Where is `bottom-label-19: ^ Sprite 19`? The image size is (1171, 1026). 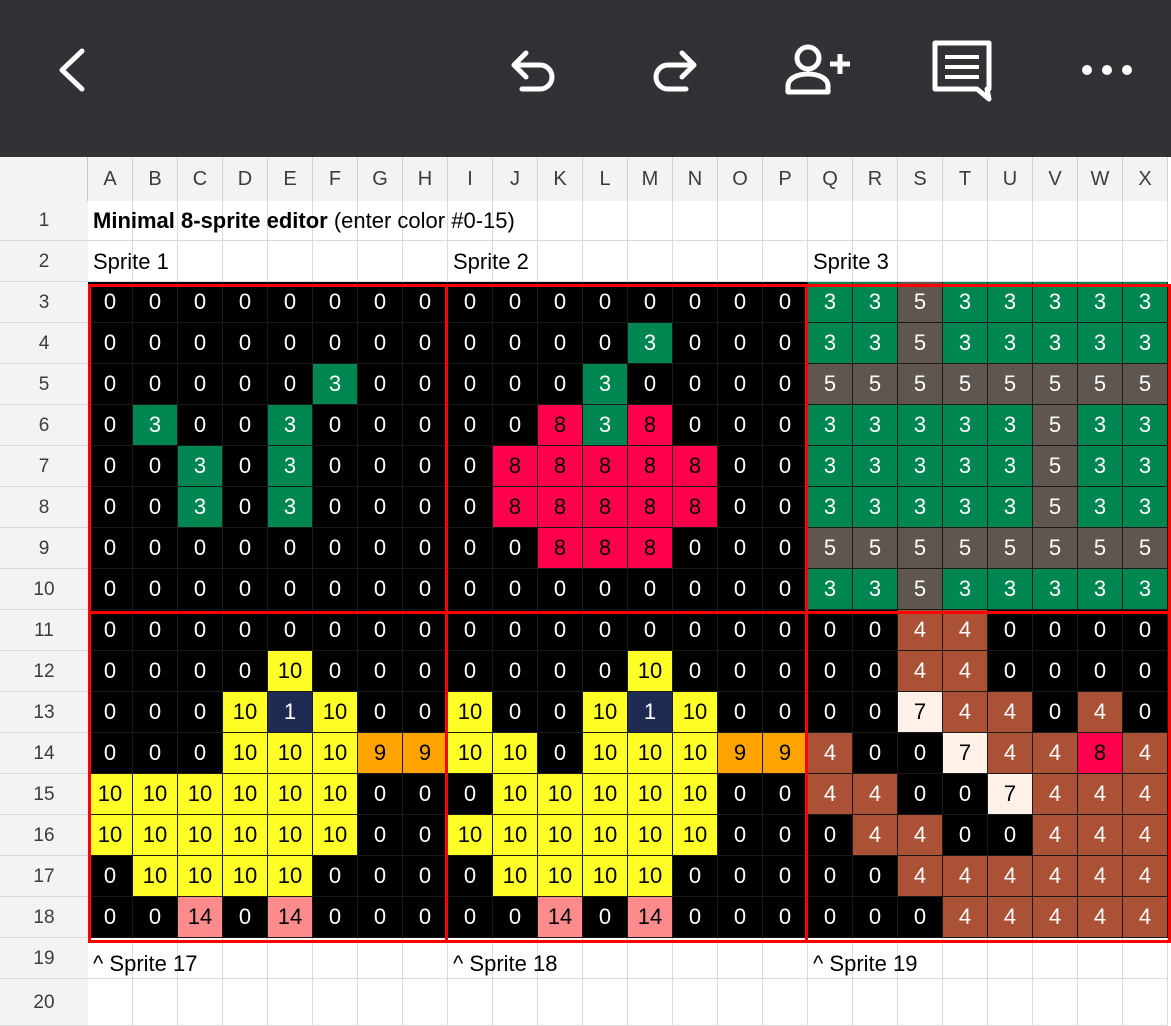 bottom-label-19: ^ Sprite 19 is located at coordinates (863, 963).